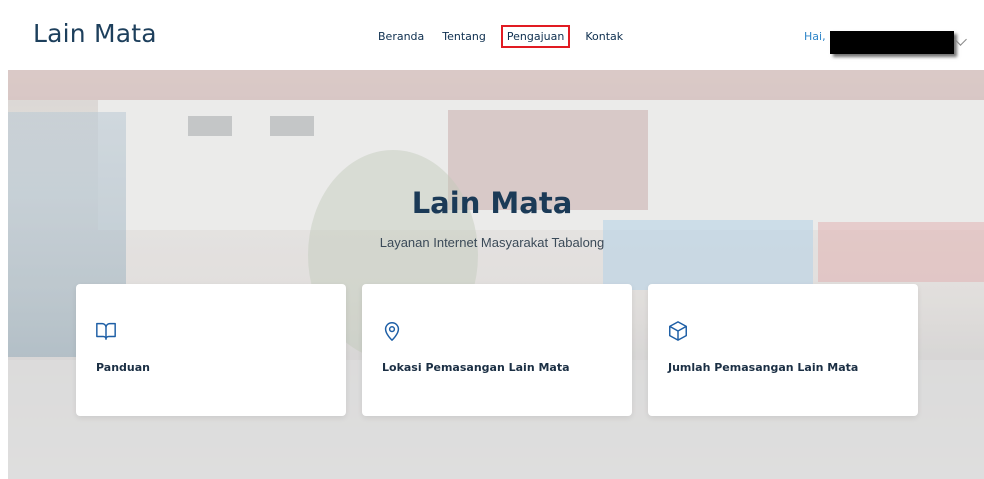  What do you see at coordinates (95, 33) in the screenshot?
I see `brand-logo: Lain Mata` at bounding box center [95, 33].